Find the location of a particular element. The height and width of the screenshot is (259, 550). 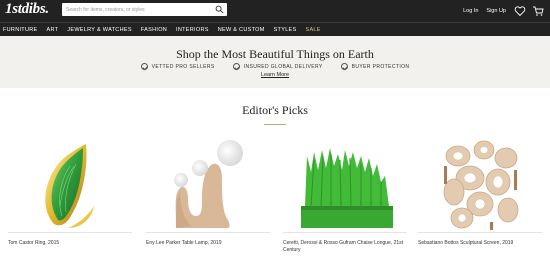

nav-item-fashion: FASHION is located at coordinates (154, 30).